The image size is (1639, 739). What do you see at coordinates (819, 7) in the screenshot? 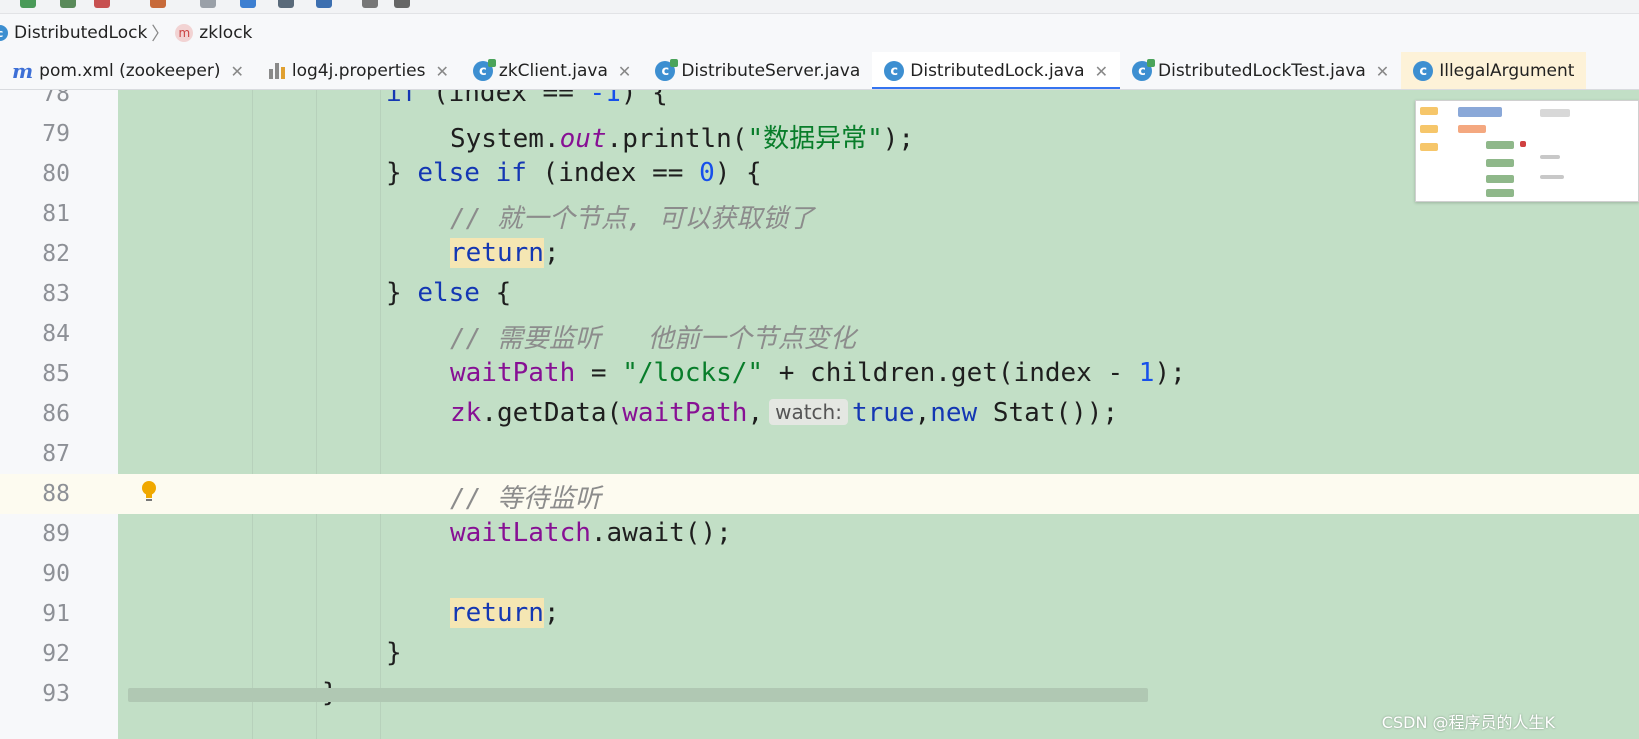
I see `main-toolbar` at bounding box center [819, 7].